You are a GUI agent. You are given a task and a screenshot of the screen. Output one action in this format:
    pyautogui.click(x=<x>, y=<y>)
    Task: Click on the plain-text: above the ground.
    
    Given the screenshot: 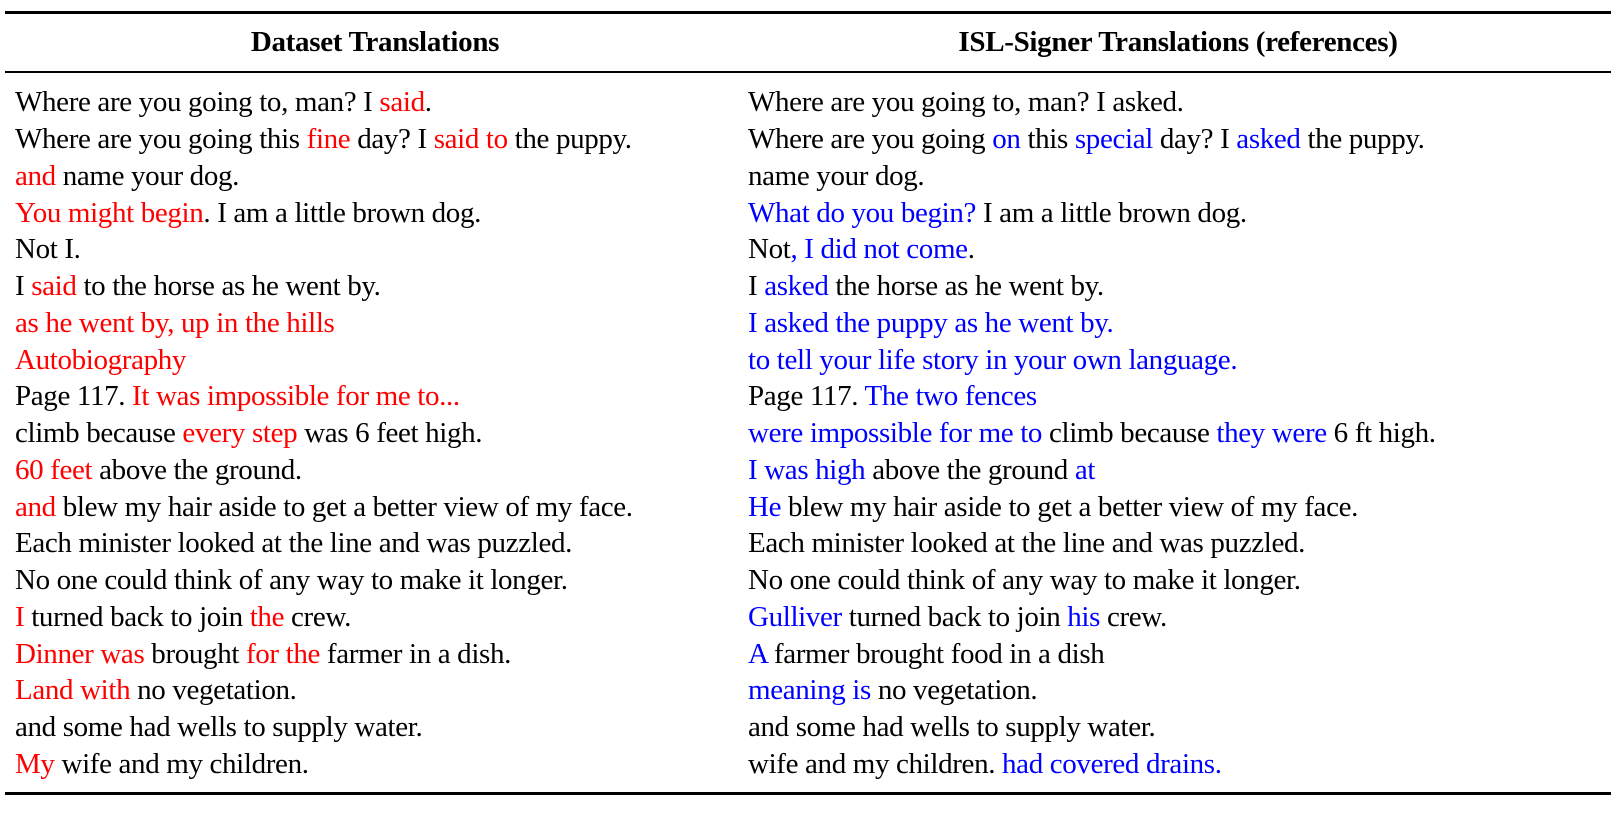 What is the action you would take?
    pyautogui.click(x=197, y=469)
    